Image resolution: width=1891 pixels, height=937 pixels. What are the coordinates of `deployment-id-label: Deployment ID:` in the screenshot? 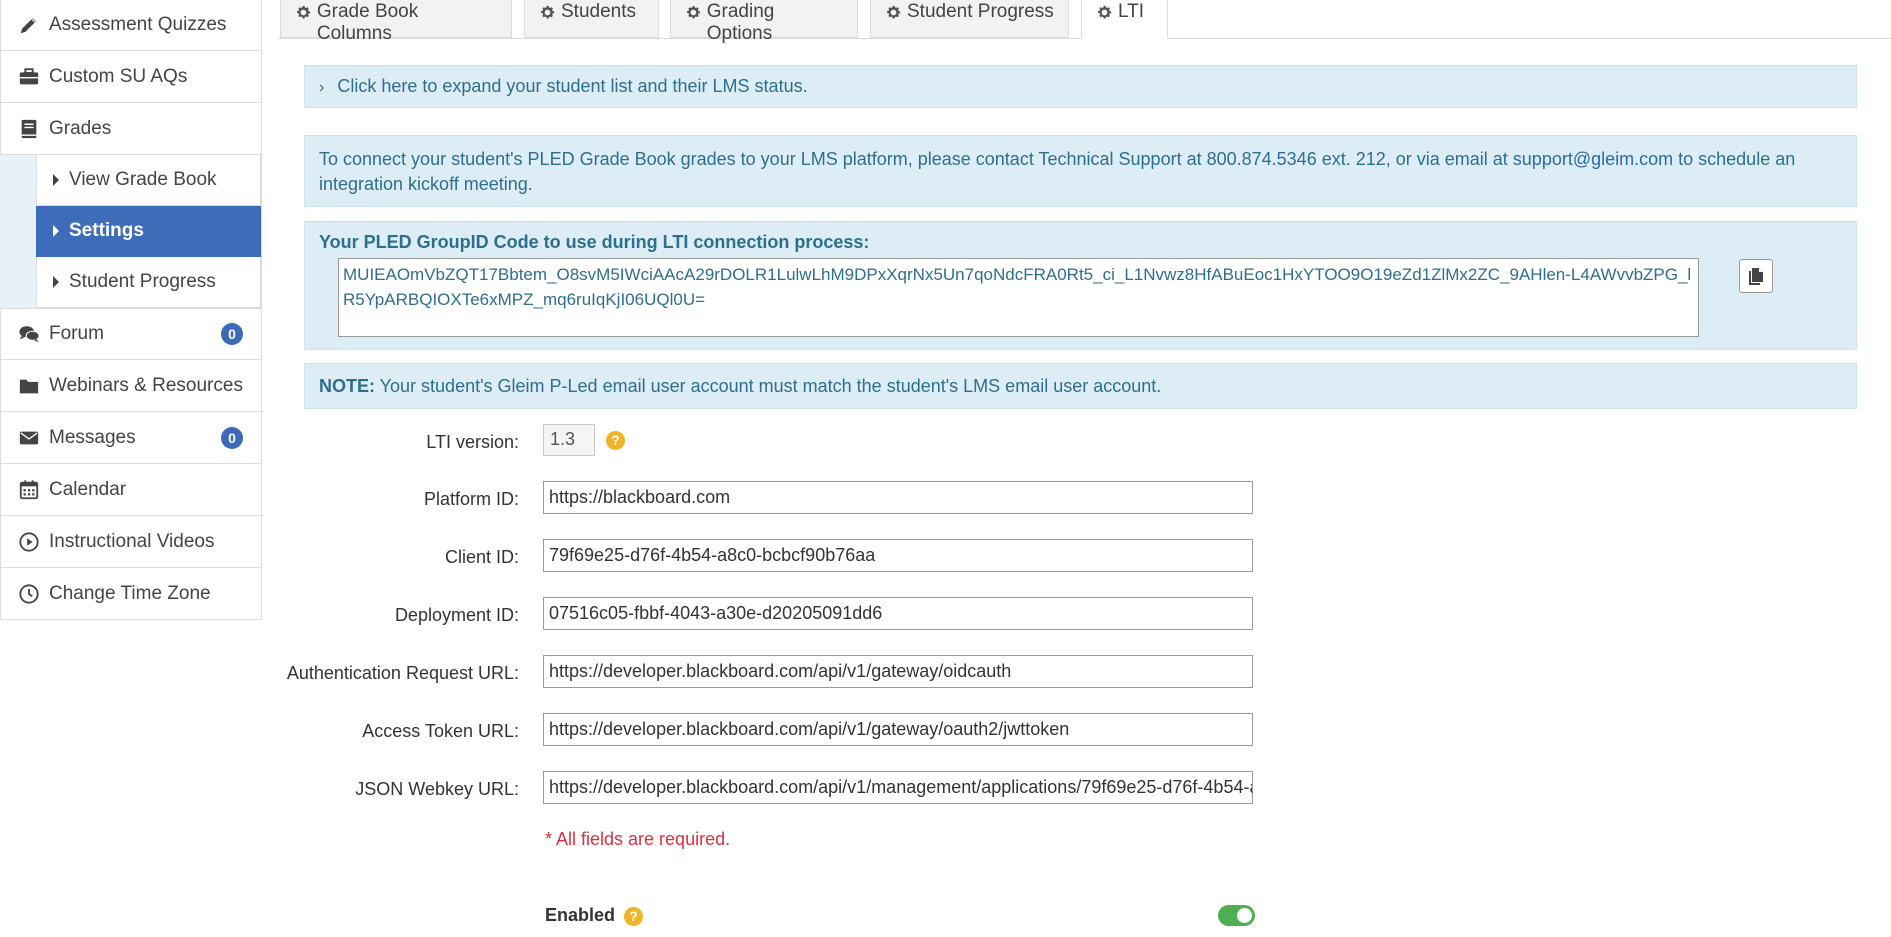 It's located at (456, 615).